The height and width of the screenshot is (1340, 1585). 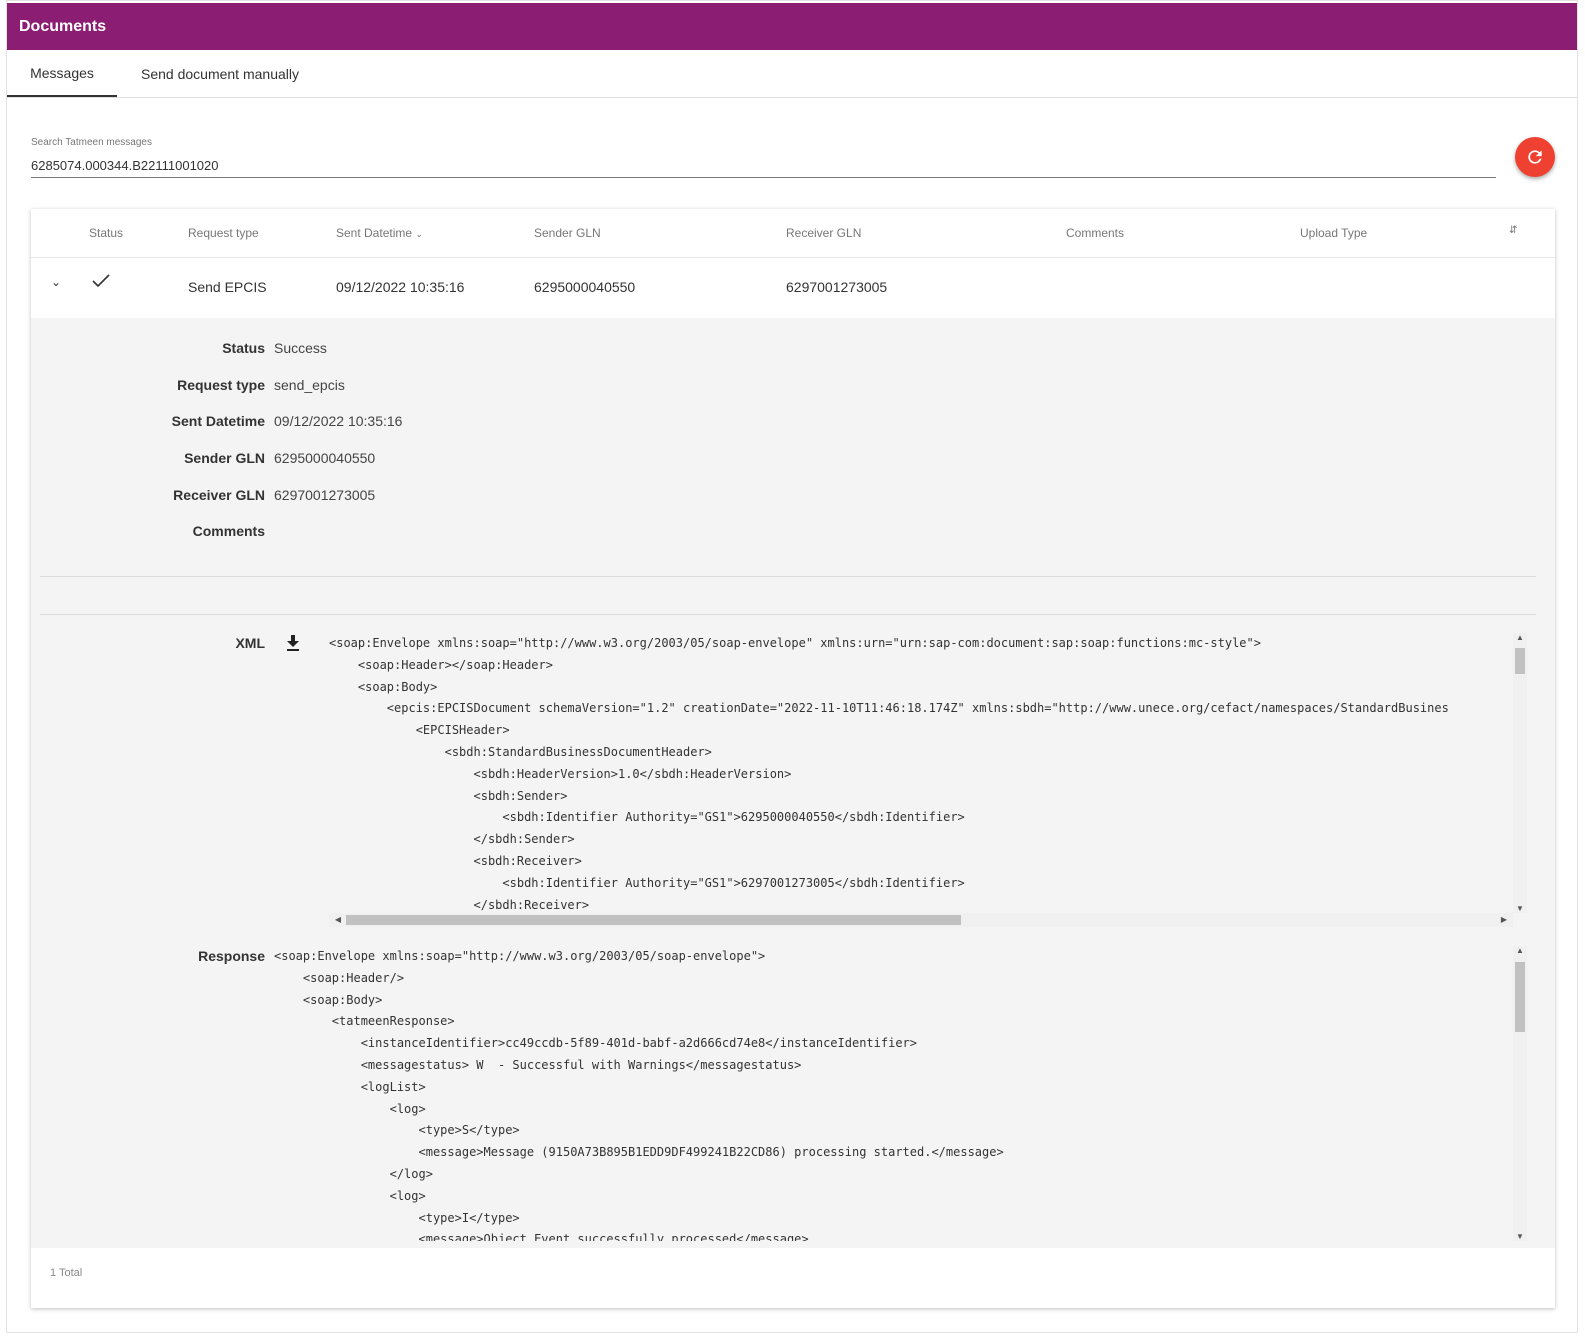 I want to click on cell-sent-datetime: 09/12/2022 10:35:16, so click(x=400, y=287).